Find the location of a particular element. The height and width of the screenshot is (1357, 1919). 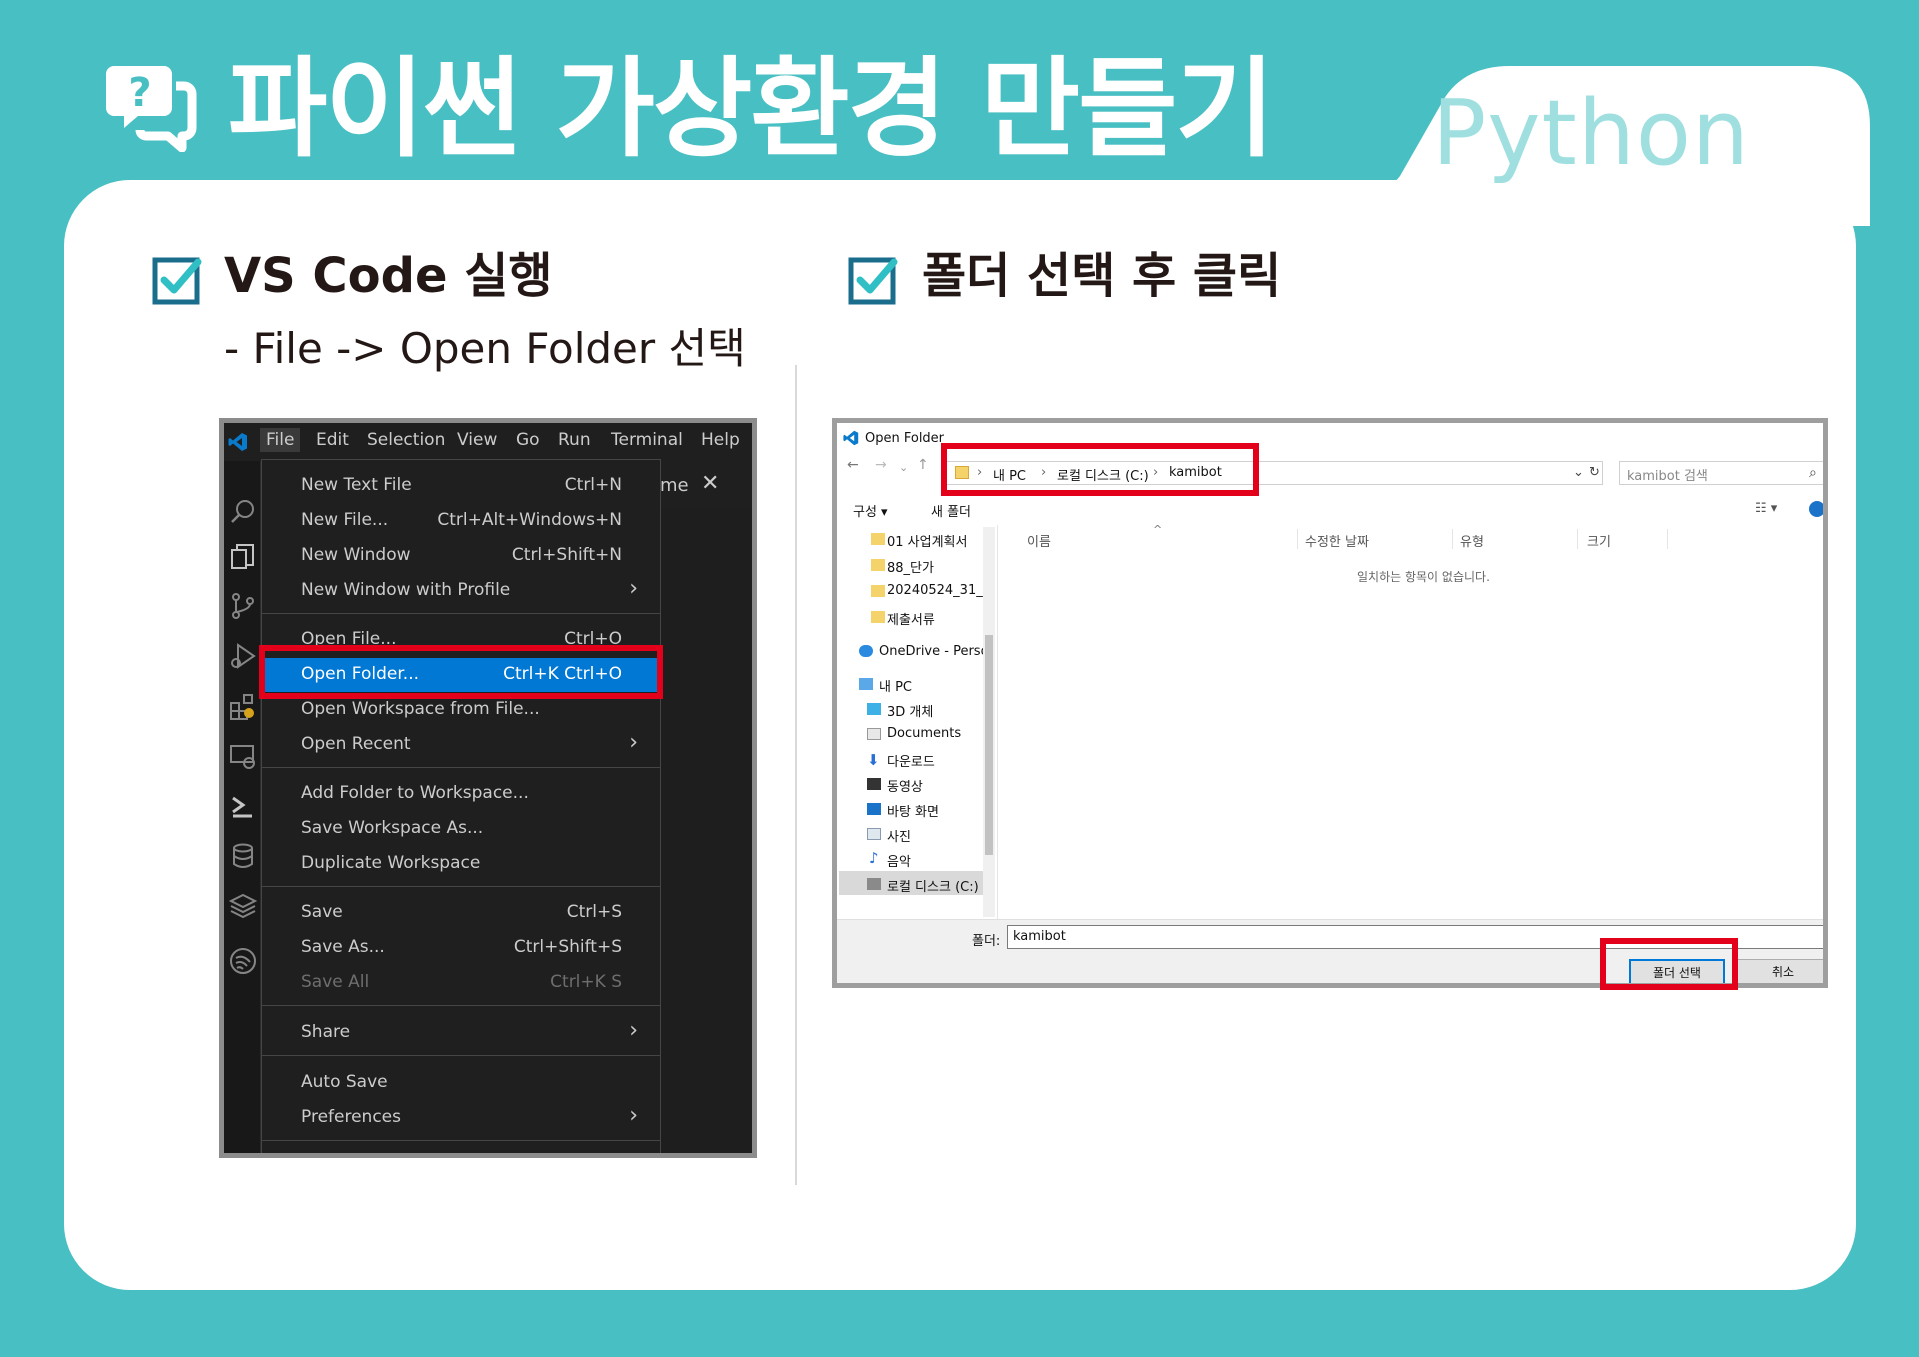

nav-item: 동영상 is located at coordinates (905, 785).